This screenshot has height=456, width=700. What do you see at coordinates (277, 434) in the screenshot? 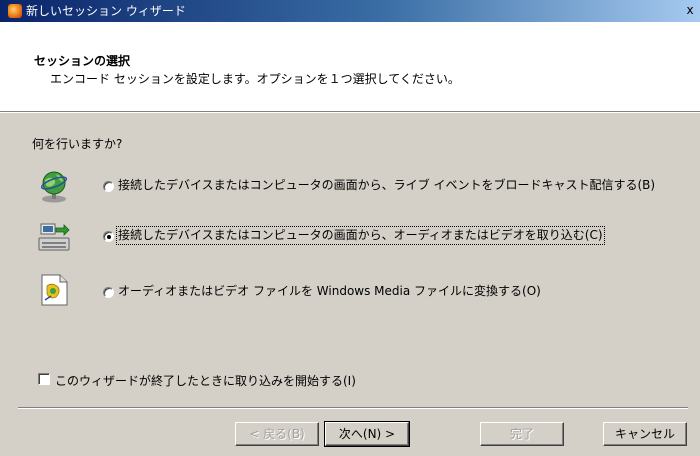
I see `back-button: < 戻る(B)` at bounding box center [277, 434].